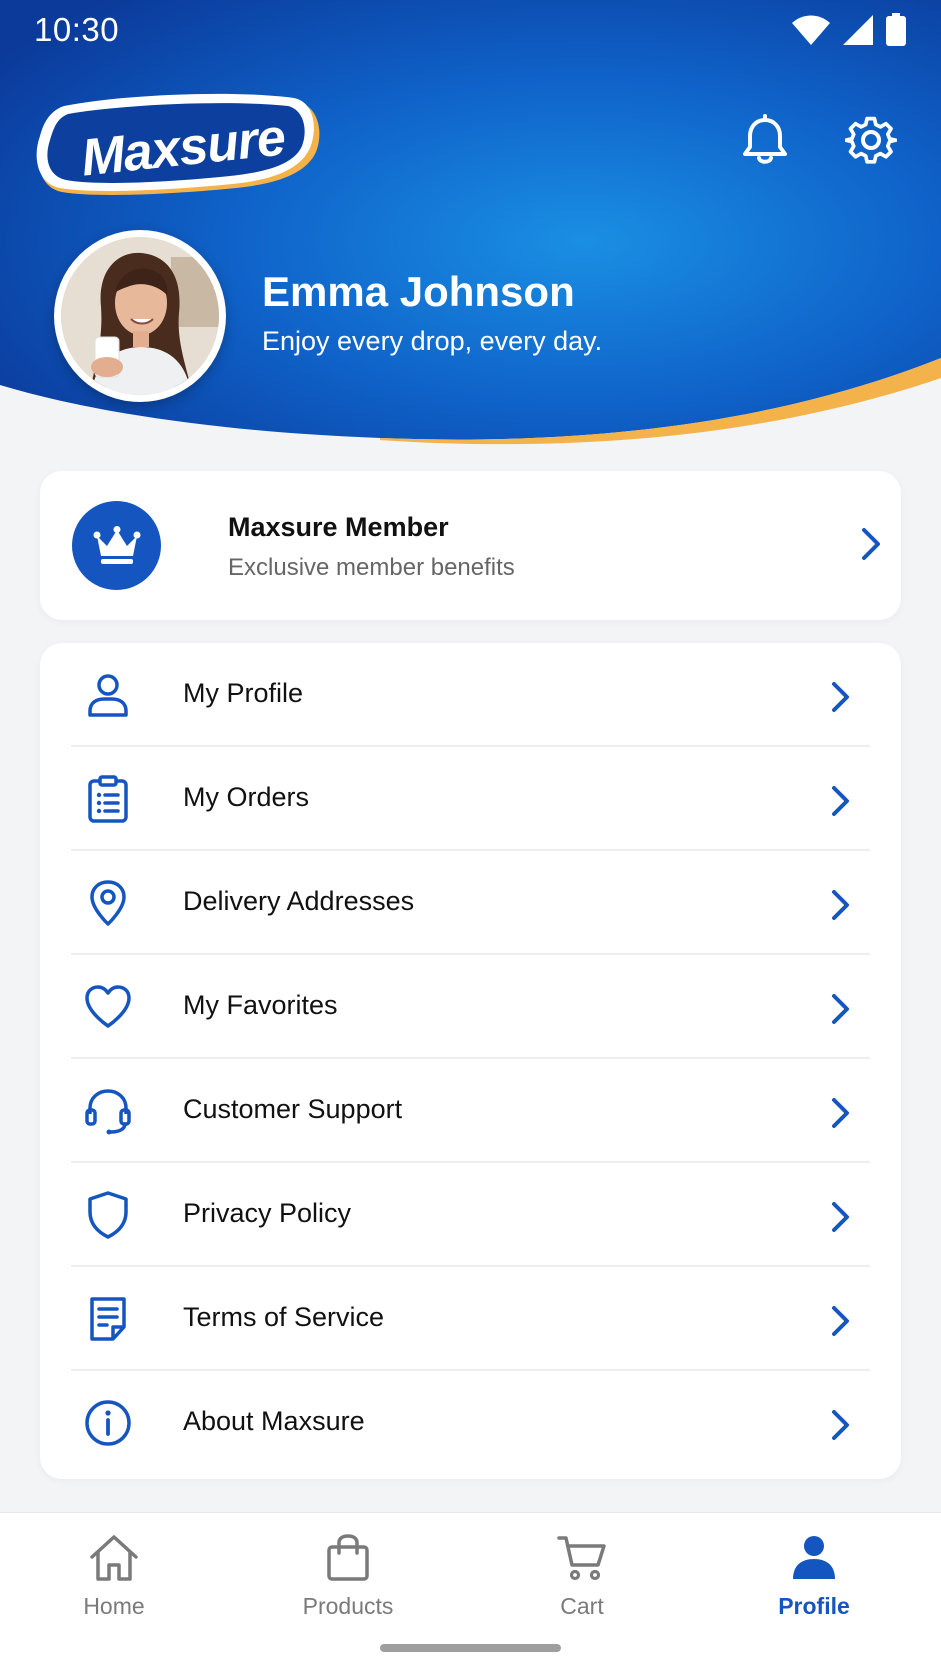 Image resolution: width=941 pixels, height=1672 pixels. What do you see at coordinates (284, 1317) in the screenshot?
I see `menu-item-label: Terms of Service` at bounding box center [284, 1317].